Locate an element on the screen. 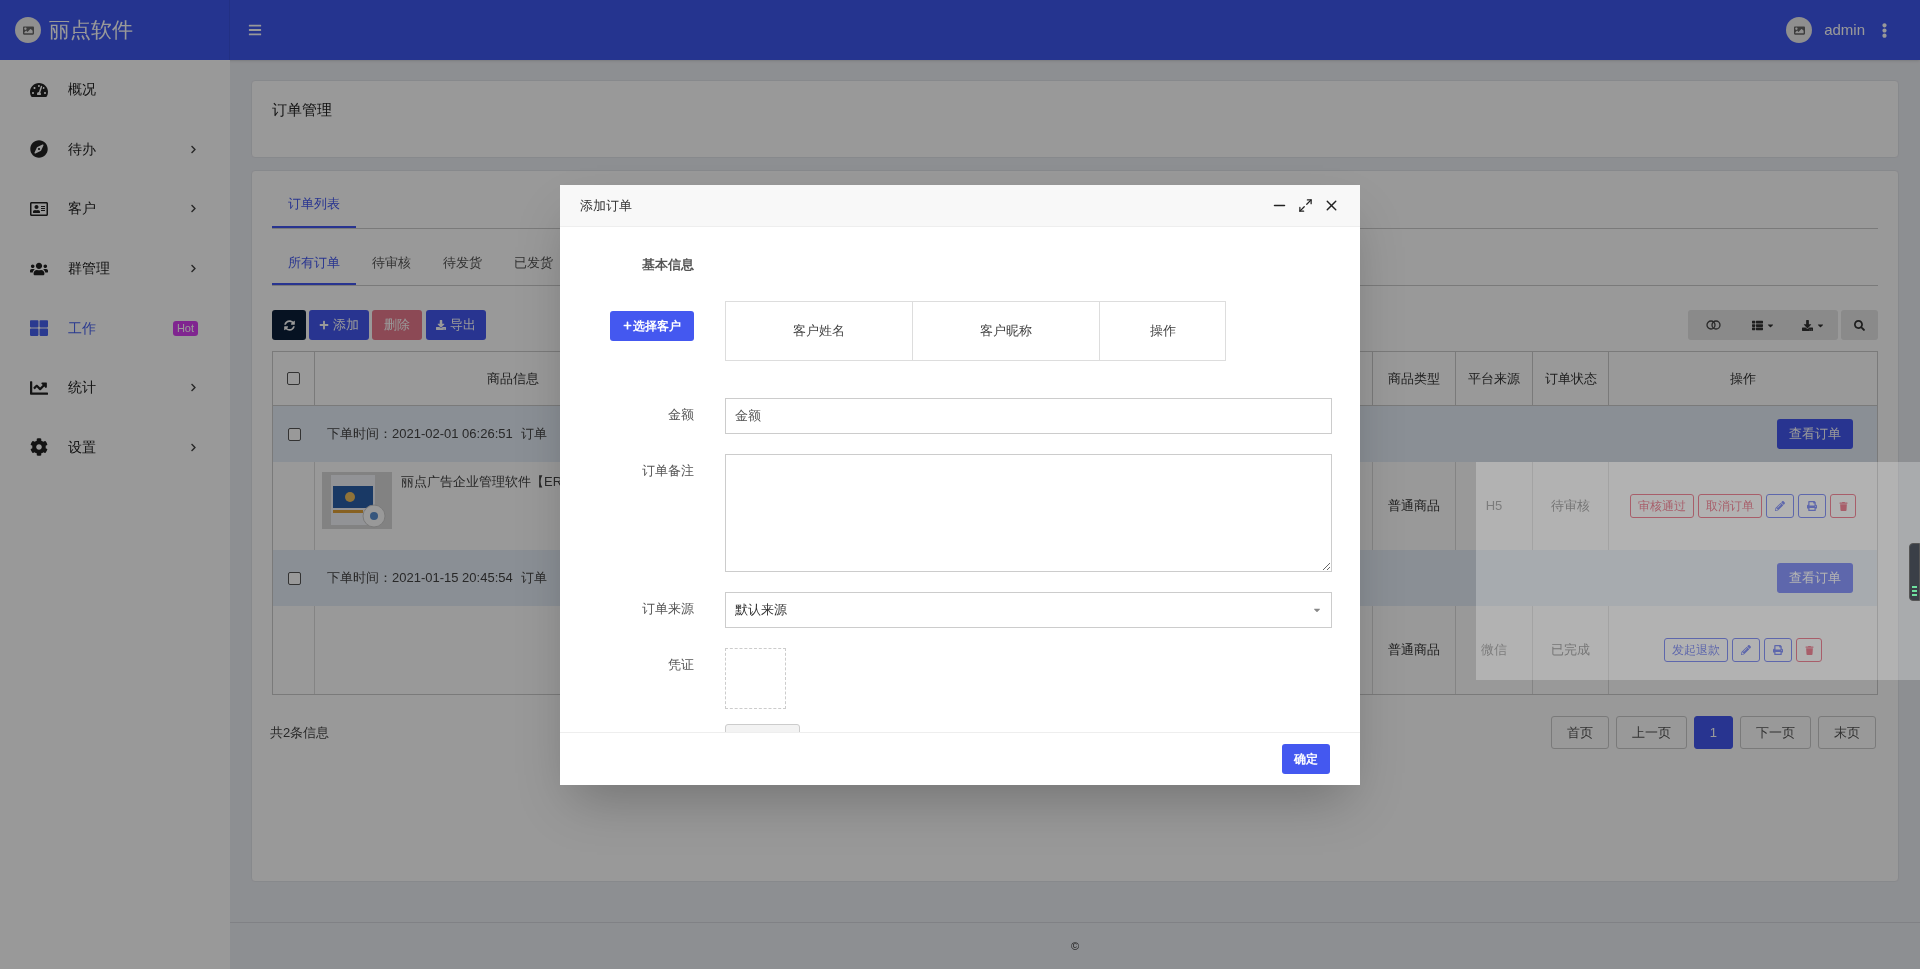  field-label: 金额 is located at coordinates (681, 414).